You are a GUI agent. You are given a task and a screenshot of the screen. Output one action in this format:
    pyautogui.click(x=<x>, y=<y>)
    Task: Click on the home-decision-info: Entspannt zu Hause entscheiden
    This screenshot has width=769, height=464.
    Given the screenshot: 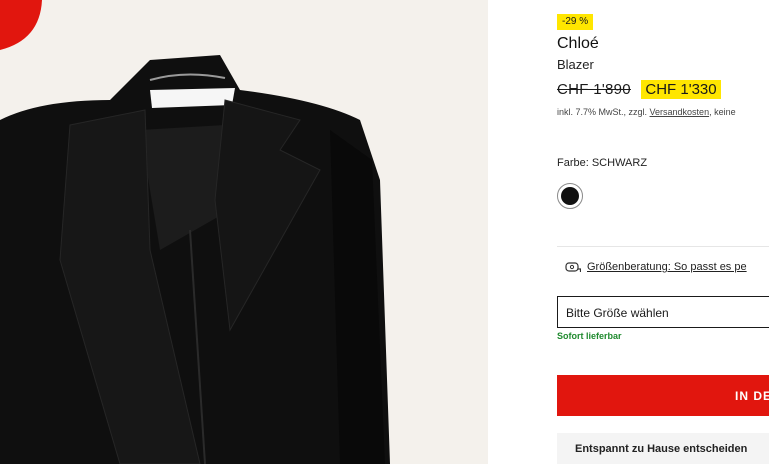 What is the action you would take?
    pyautogui.click(x=663, y=448)
    